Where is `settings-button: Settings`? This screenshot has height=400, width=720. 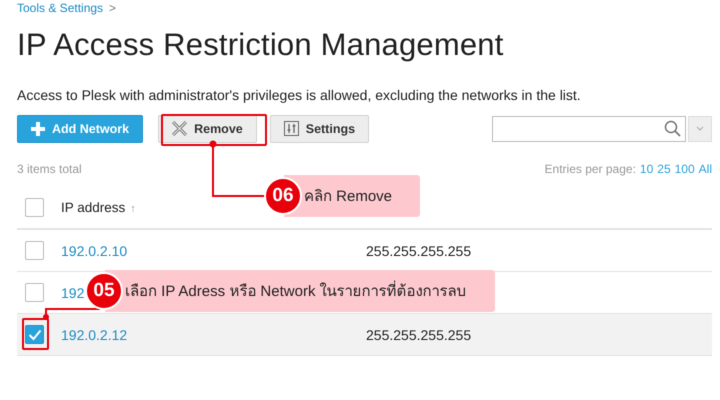
settings-button: Settings is located at coordinates (320, 128).